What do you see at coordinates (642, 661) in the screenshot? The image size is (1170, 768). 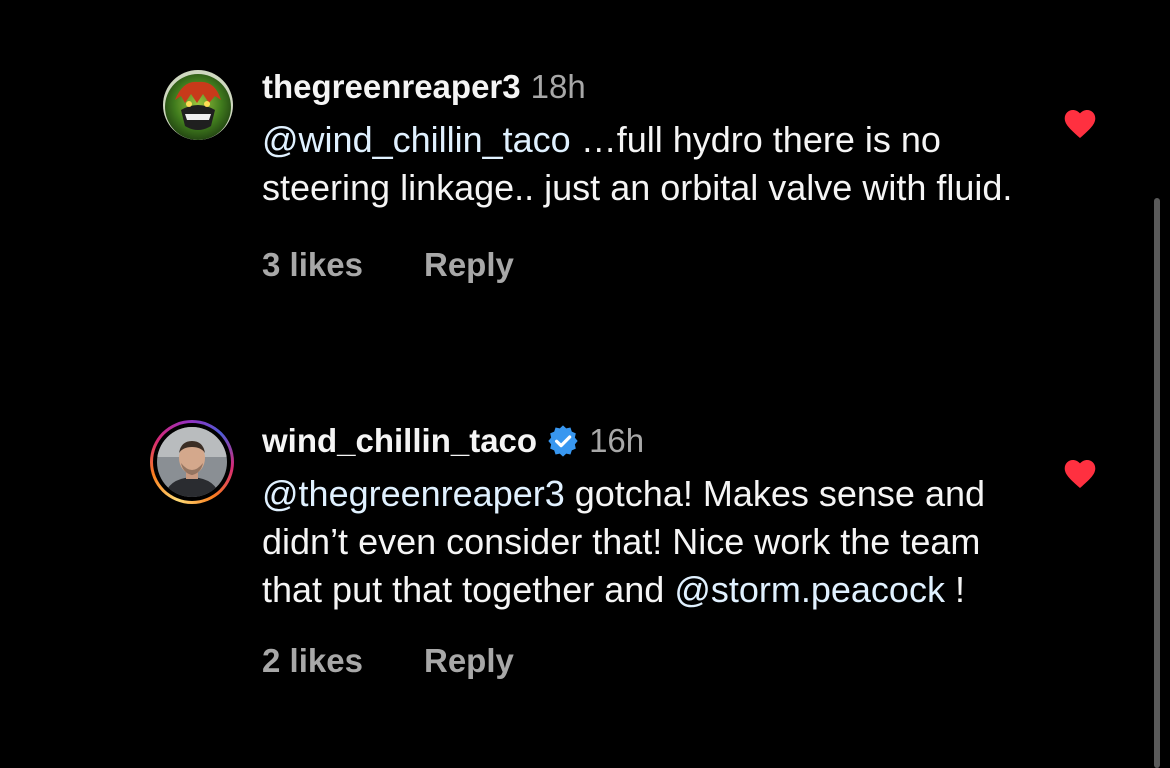 I see `comment-actions: 2 likes Reply` at bounding box center [642, 661].